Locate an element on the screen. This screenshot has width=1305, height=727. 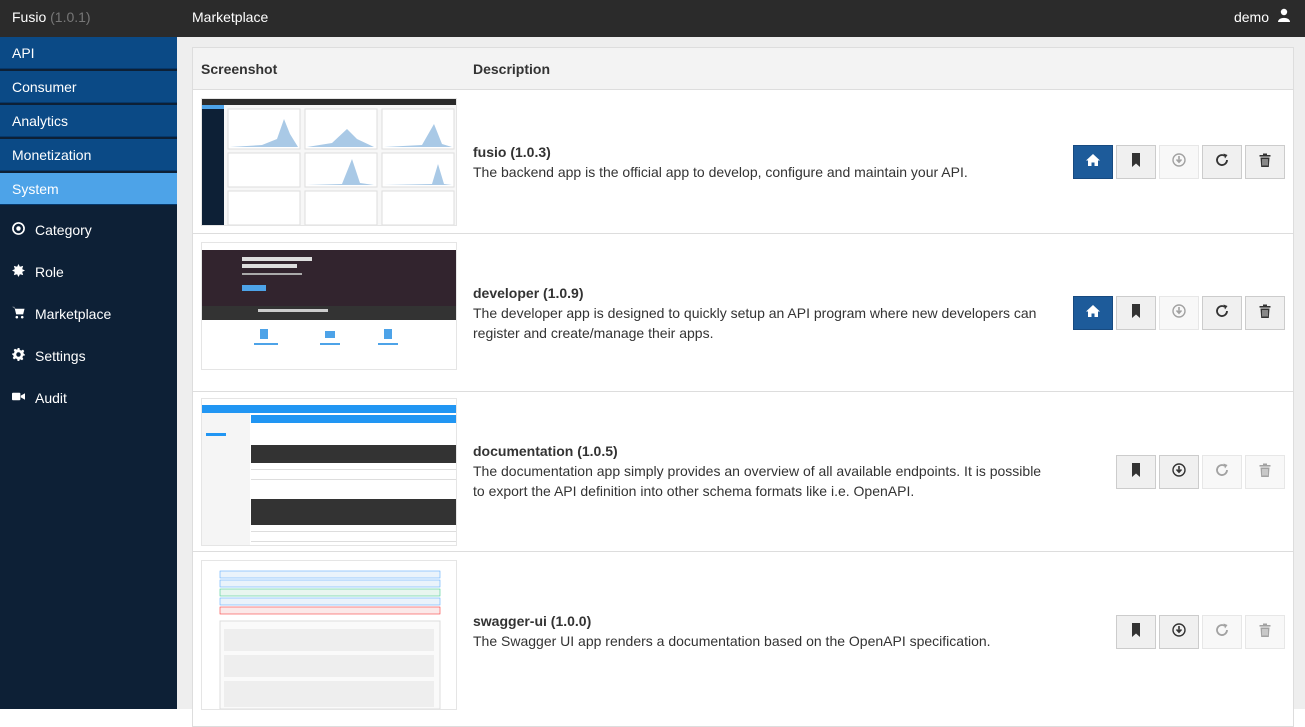
sidebar-item-role: Role is located at coordinates (88, 272).